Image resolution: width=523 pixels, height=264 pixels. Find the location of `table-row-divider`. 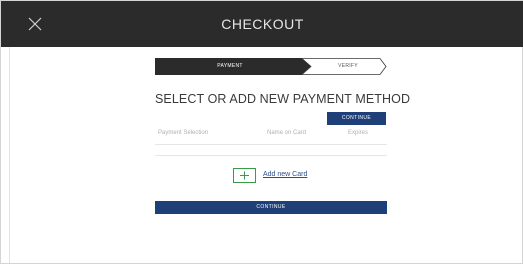

table-row-divider is located at coordinates (271, 155).